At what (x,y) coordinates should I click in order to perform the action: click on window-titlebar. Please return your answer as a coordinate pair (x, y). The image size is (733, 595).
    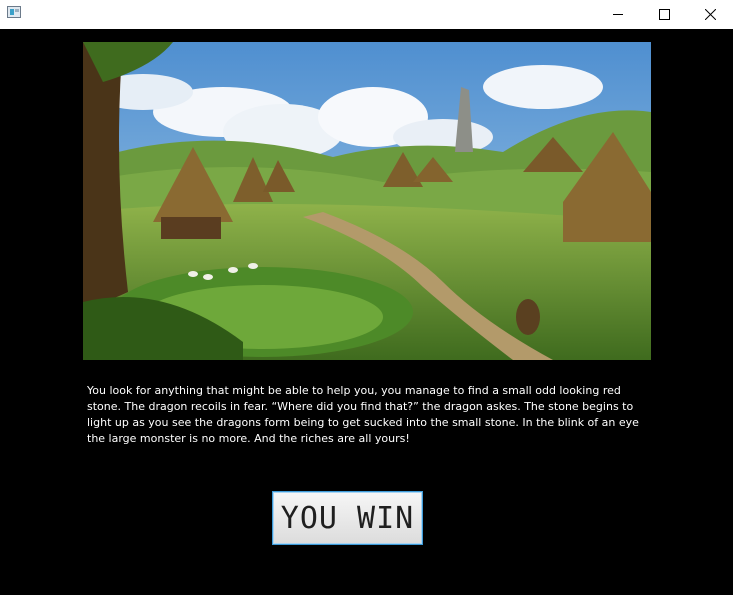
    Looking at the image, I should click on (366, 14).